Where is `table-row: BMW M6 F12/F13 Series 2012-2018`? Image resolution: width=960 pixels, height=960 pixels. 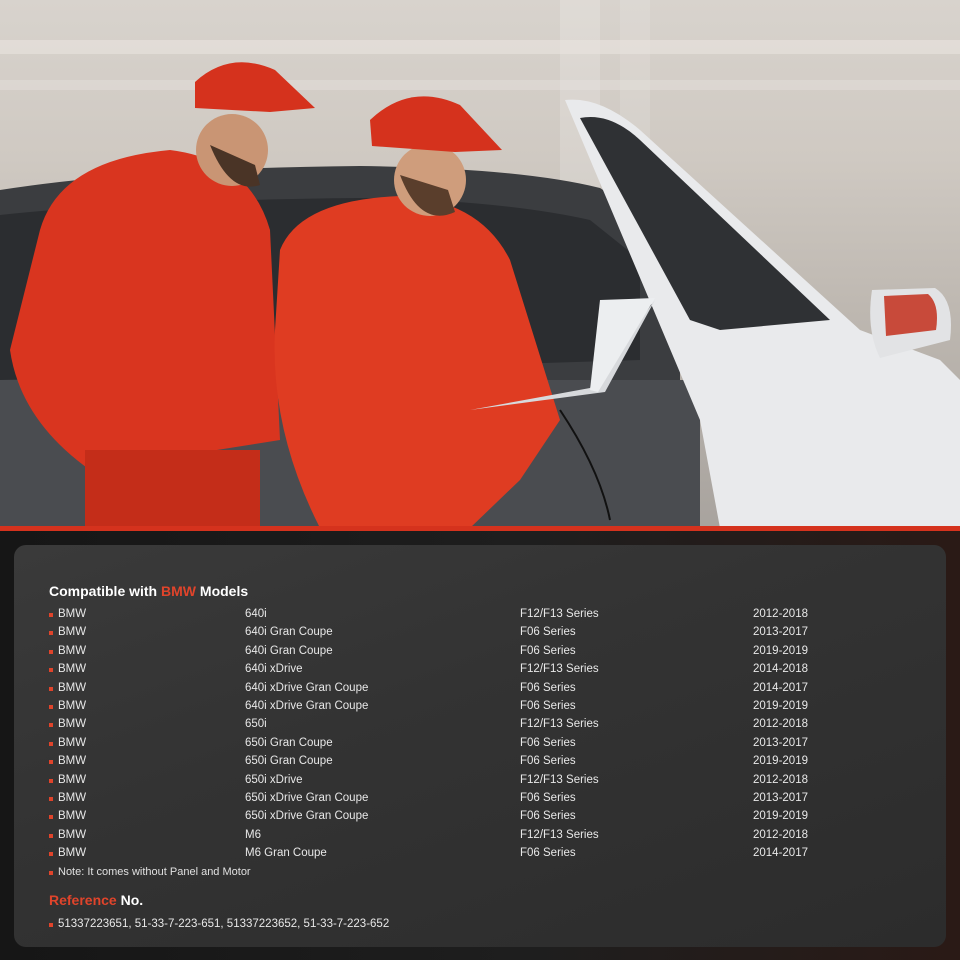 table-row: BMW M6 F12/F13 Series 2012-2018 is located at coordinates (480, 837).